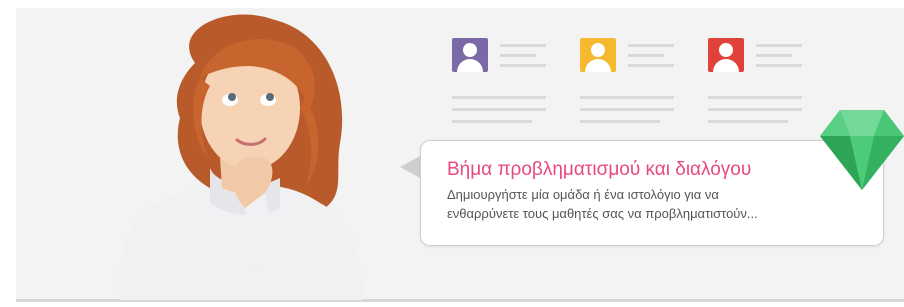 This screenshot has width=904, height=307. Describe the element at coordinates (768, 83) in the screenshot. I see `profile-card-red` at that location.